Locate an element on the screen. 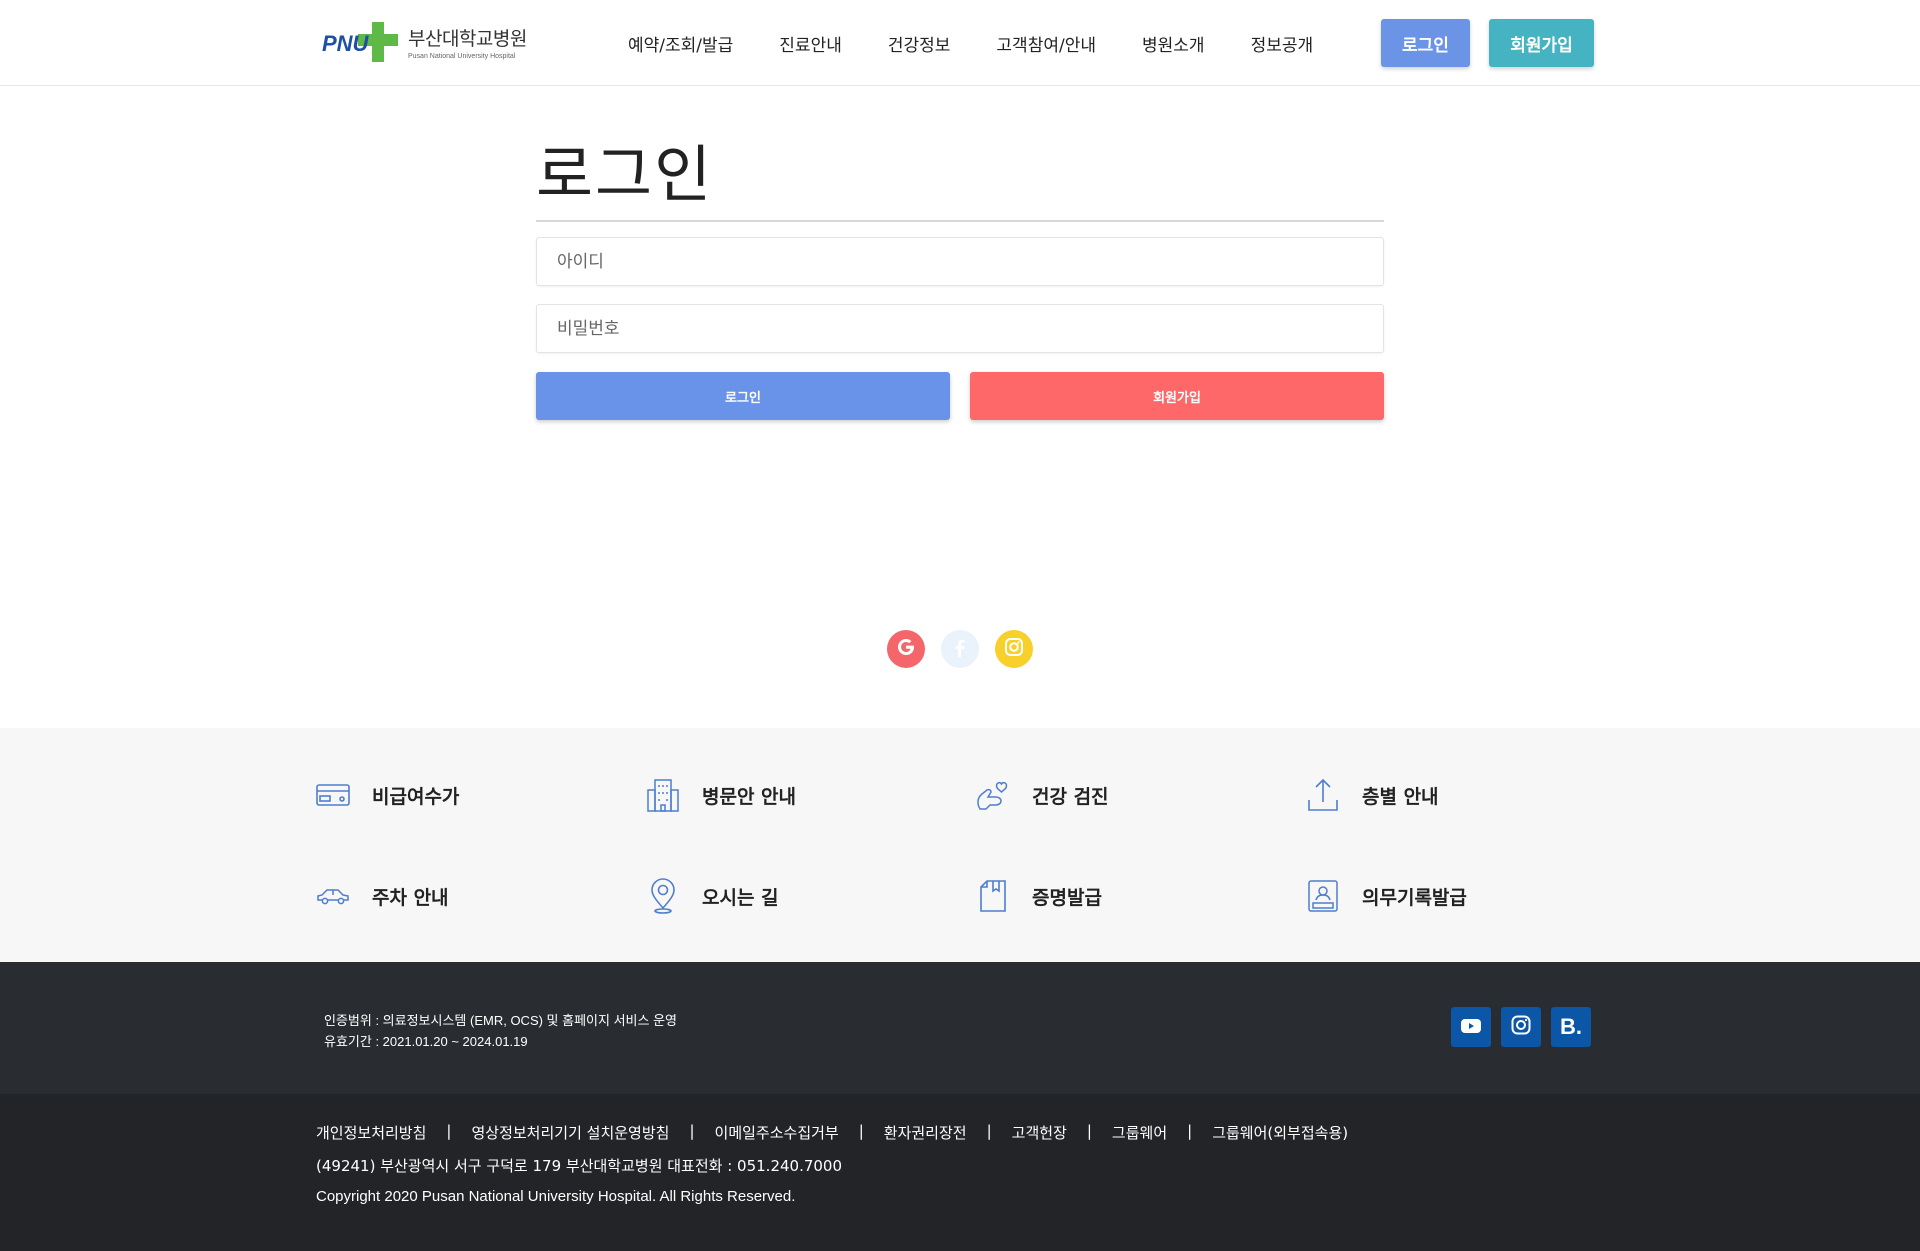 Image resolution: width=1920 pixels, height=1251 pixels. nav-item-treatment: 진료안내 is located at coordinates (810, 43).